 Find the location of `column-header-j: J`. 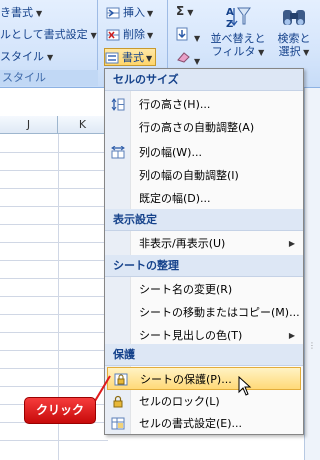

column-header-j: J is located at coordinates (29, 125).